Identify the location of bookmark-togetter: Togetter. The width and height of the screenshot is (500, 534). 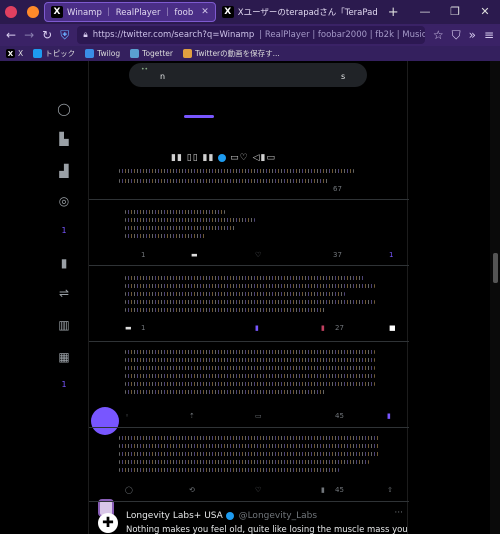
(151, 53).